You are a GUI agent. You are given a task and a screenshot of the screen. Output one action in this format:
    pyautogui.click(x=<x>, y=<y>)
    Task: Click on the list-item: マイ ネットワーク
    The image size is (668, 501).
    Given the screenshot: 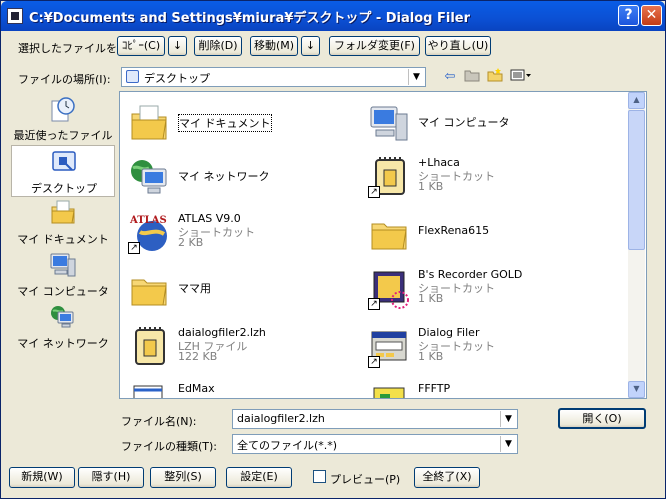 What is the action you would take?
    pyautogui.click(x=239, y=176)
    